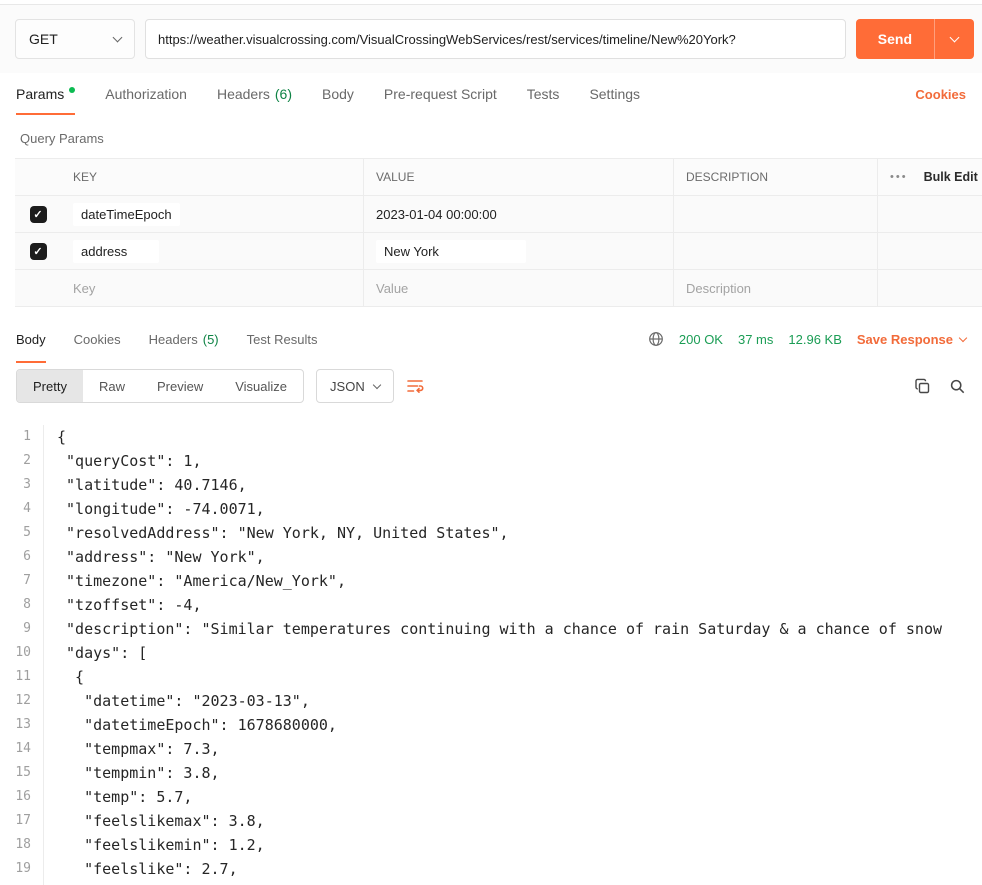  Describe the element at coordinates (27, 484) in the screenshot. I see `code-line-number: 3` at that location.